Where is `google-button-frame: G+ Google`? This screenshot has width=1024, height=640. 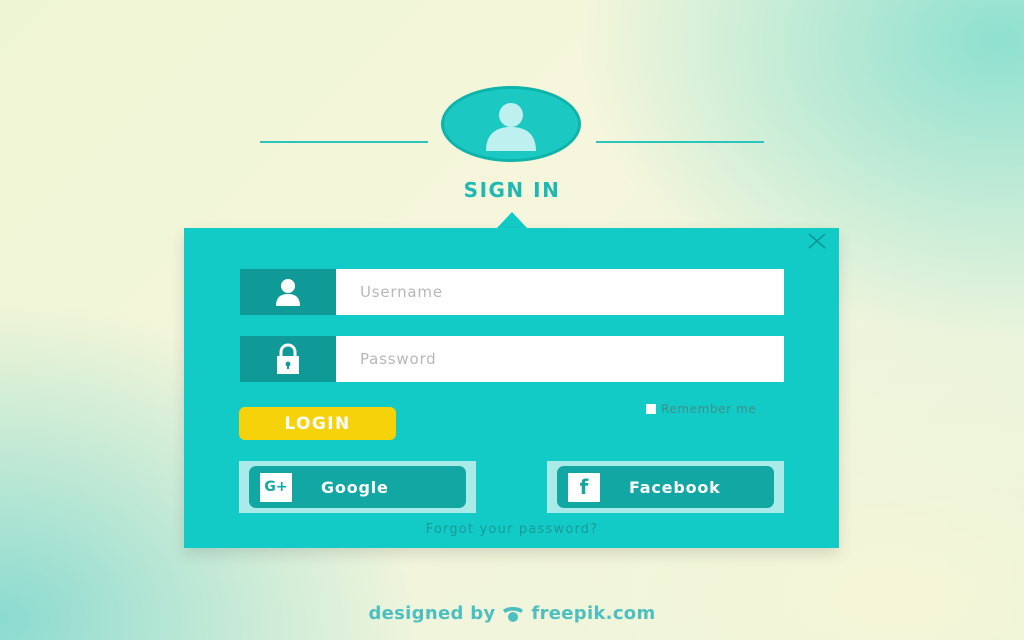
google-button-frame: G+ Google is located at coordinates (357, 487).